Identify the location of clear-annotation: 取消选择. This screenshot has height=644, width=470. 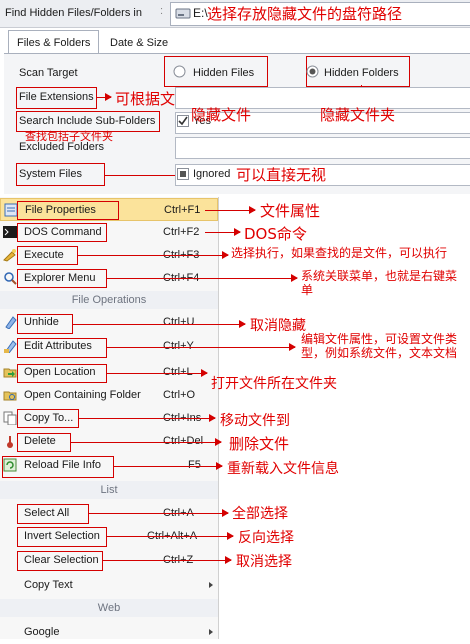
(264, 562).